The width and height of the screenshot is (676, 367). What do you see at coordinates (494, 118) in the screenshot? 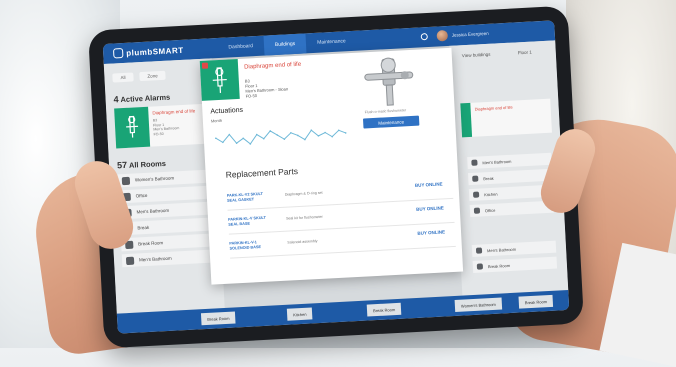
I see `right-alert-title: Diaphragm end of life` at bounding box center [494, 118].